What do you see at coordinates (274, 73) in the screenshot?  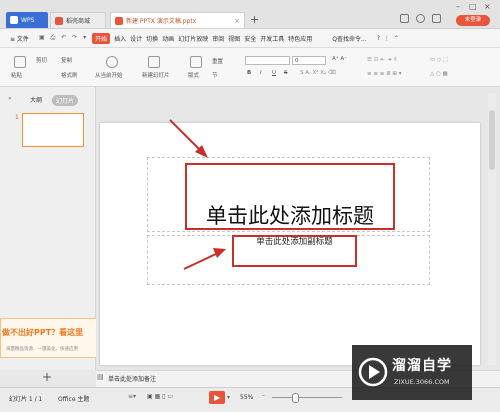 I see `underline-button: U` at bounding box center [274, 73].